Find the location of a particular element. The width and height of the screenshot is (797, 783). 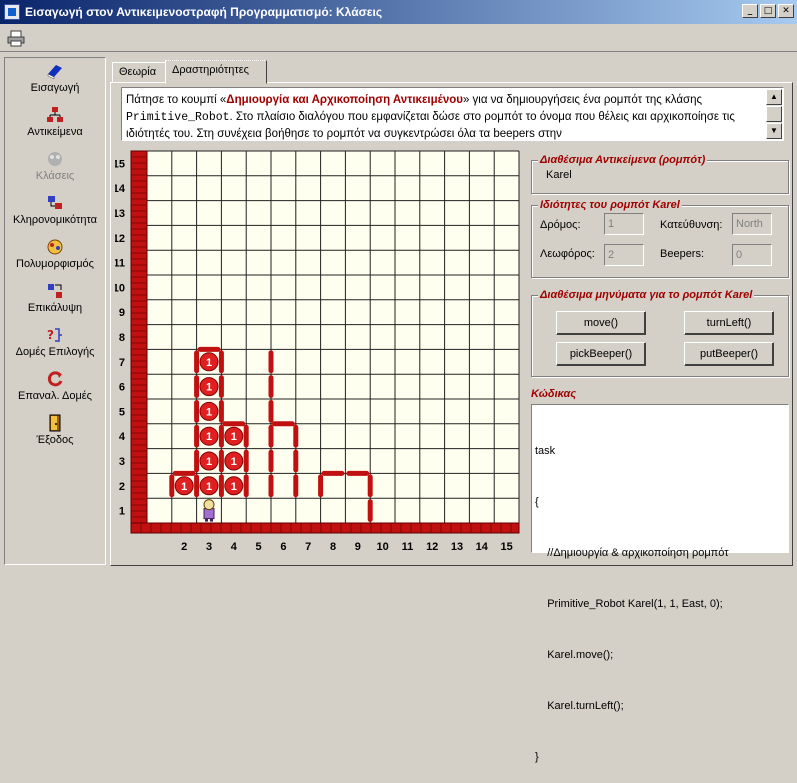

sidebar-item-selection: ? Δομές Επιλογής is located at coordinates (55, 342).